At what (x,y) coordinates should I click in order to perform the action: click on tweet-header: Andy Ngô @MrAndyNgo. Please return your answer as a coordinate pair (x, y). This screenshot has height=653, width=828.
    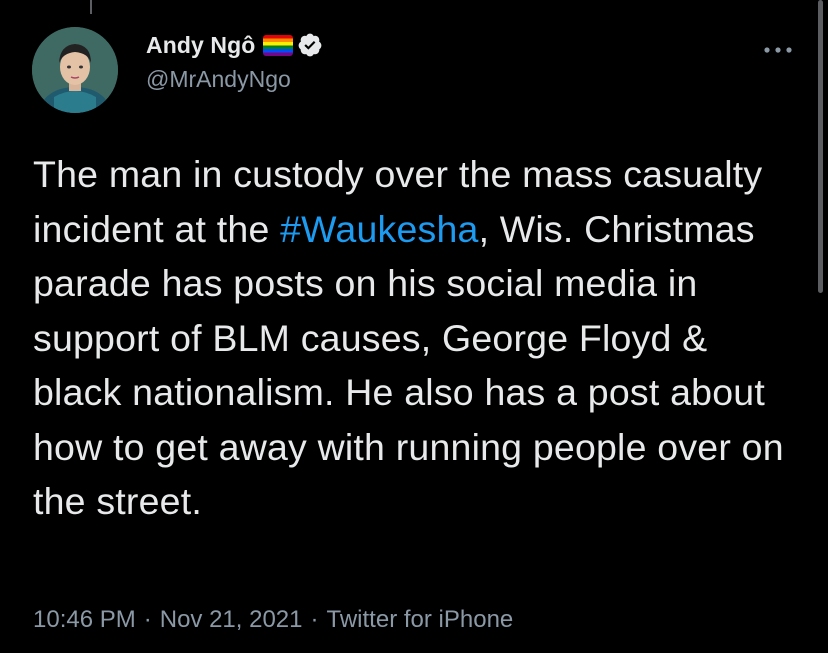
    Looking at the image, I should click on (447, 60).